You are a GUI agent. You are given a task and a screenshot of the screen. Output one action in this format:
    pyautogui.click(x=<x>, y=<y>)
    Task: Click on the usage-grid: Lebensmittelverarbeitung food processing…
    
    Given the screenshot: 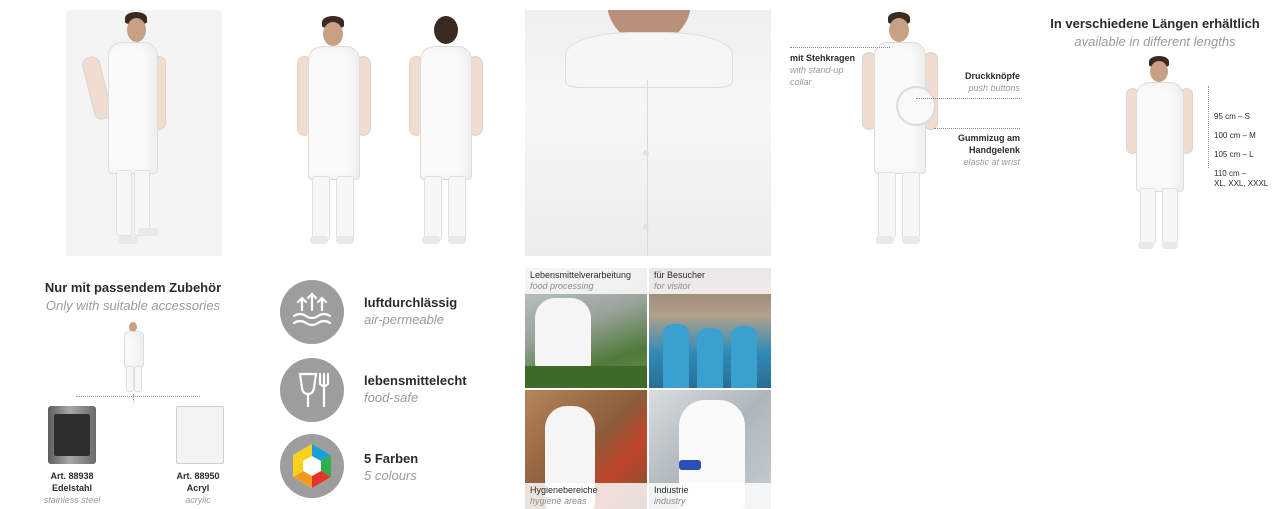 What is the action you would take?
    pyautogui.click(x=648, y=388)
    